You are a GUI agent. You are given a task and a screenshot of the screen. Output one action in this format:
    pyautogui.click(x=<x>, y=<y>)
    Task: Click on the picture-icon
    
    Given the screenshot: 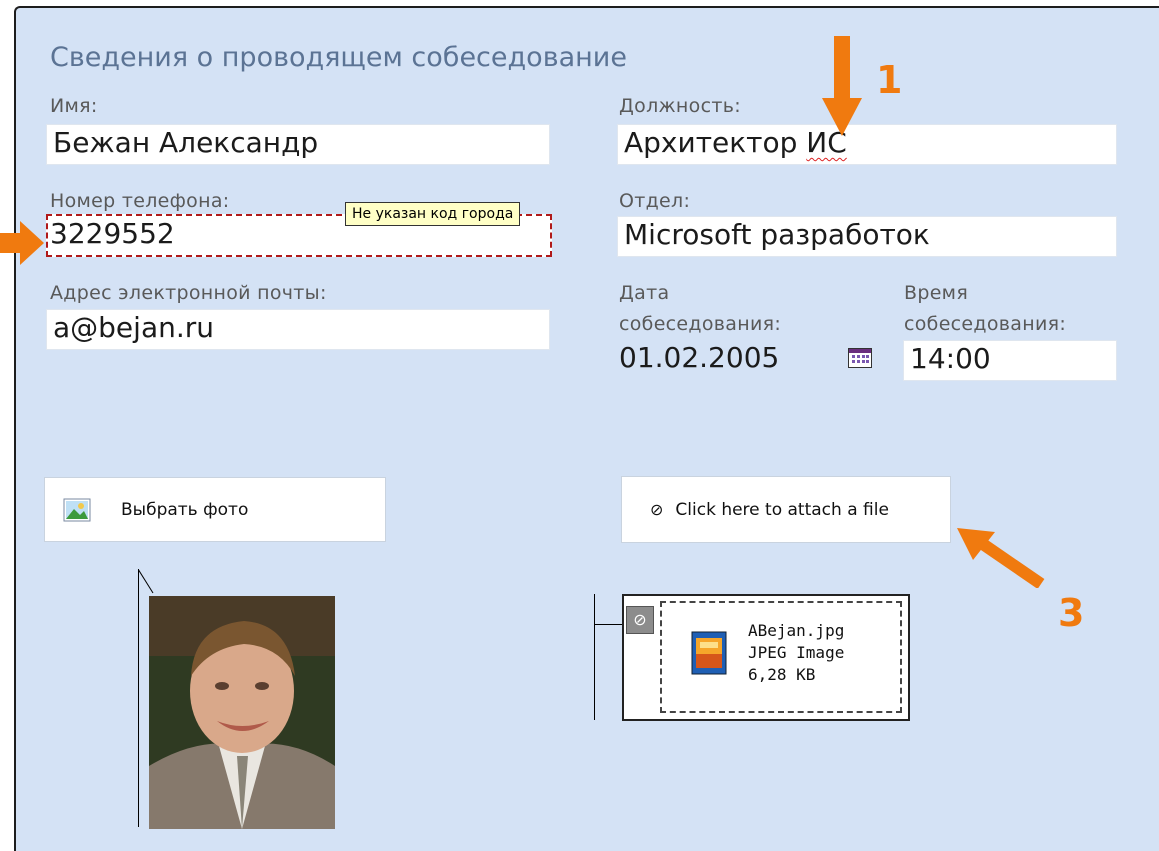 What is the action you would take?
    pyautogui.click(x=77, y=510)
    